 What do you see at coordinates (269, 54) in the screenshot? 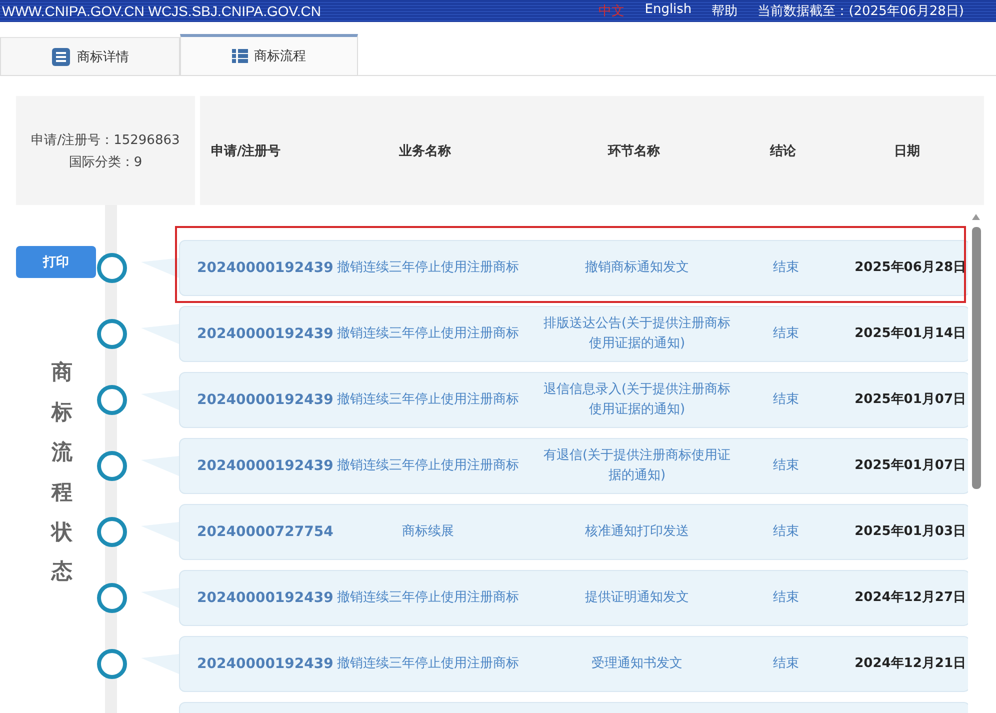
I see `tab: 商标流程` at bounding box center [269, 54].